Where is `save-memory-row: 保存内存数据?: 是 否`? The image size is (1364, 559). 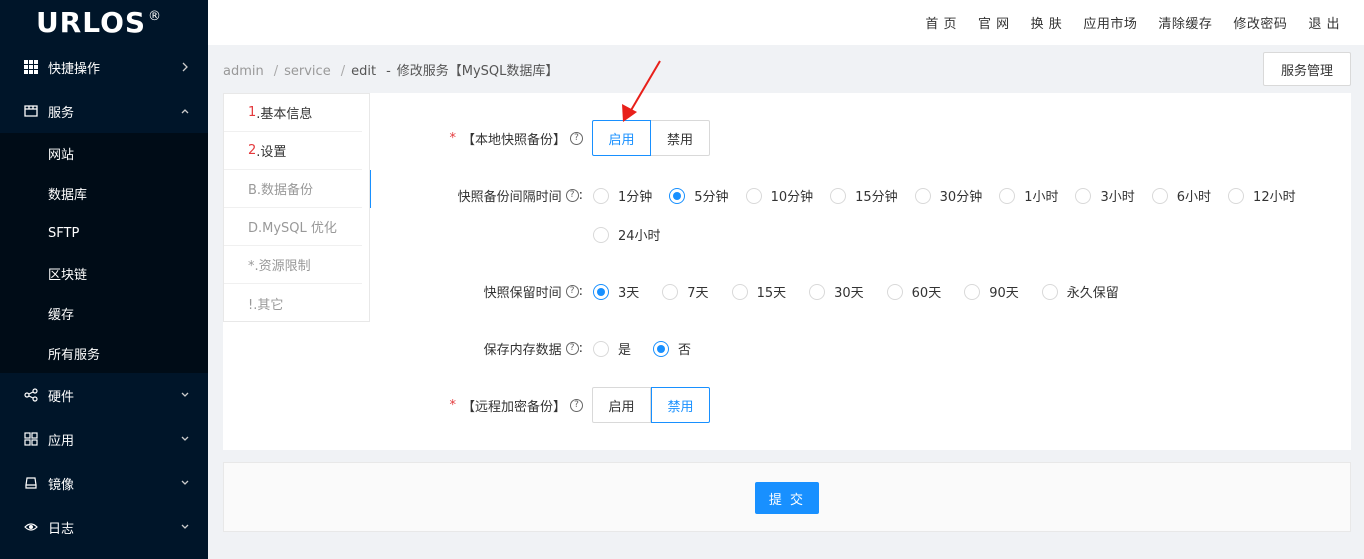
save-memory-row: 保存内存数据?: 是 否 is located at coordinates (567, 348).